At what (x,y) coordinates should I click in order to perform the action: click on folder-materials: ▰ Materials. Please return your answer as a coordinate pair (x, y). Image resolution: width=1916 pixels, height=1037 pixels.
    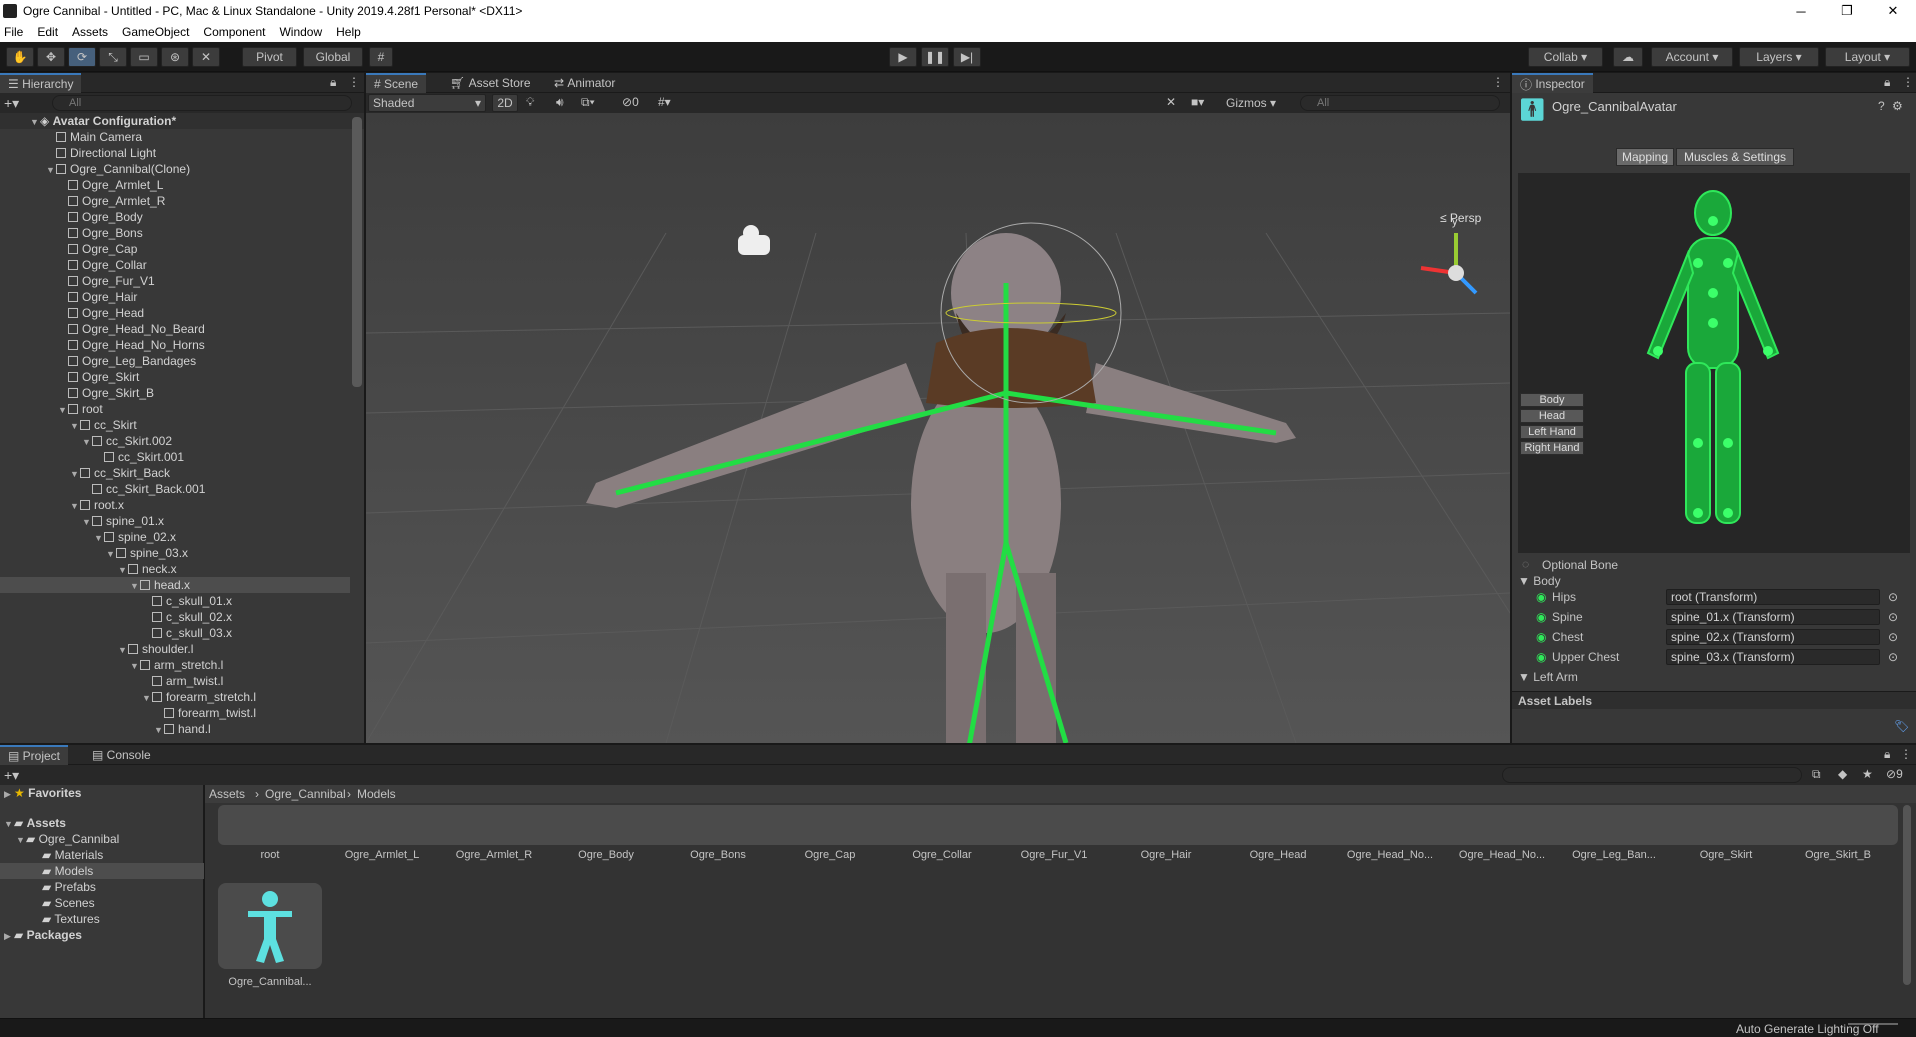
    Looking at the image, I should click on (72, 855).